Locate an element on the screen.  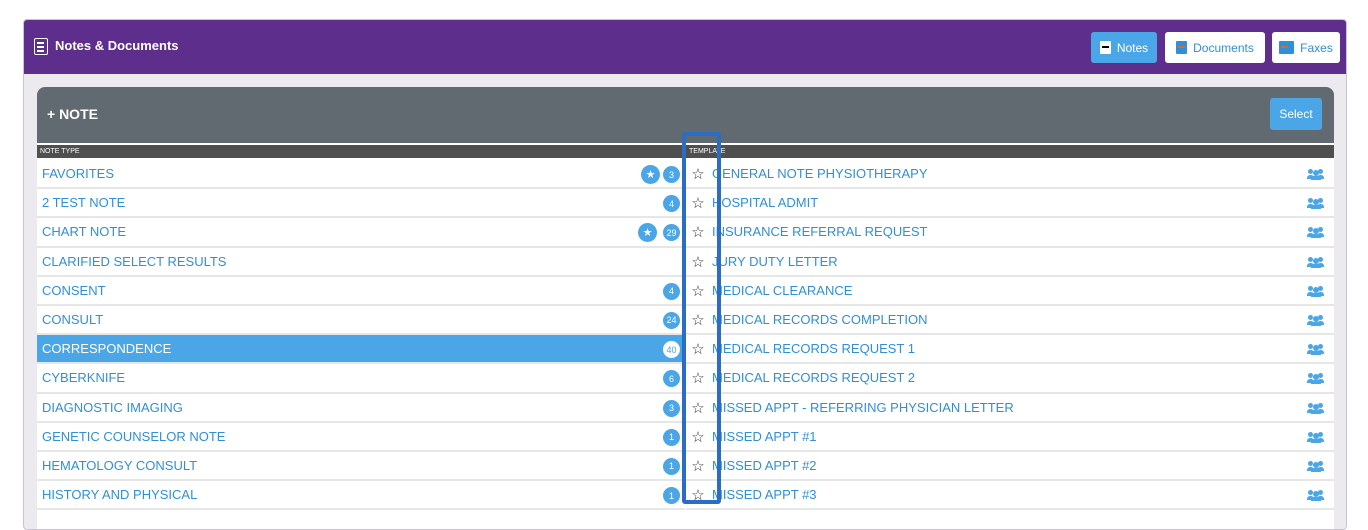
template-label: JURY DUTY LETTER is located at coordinates (775, 261).